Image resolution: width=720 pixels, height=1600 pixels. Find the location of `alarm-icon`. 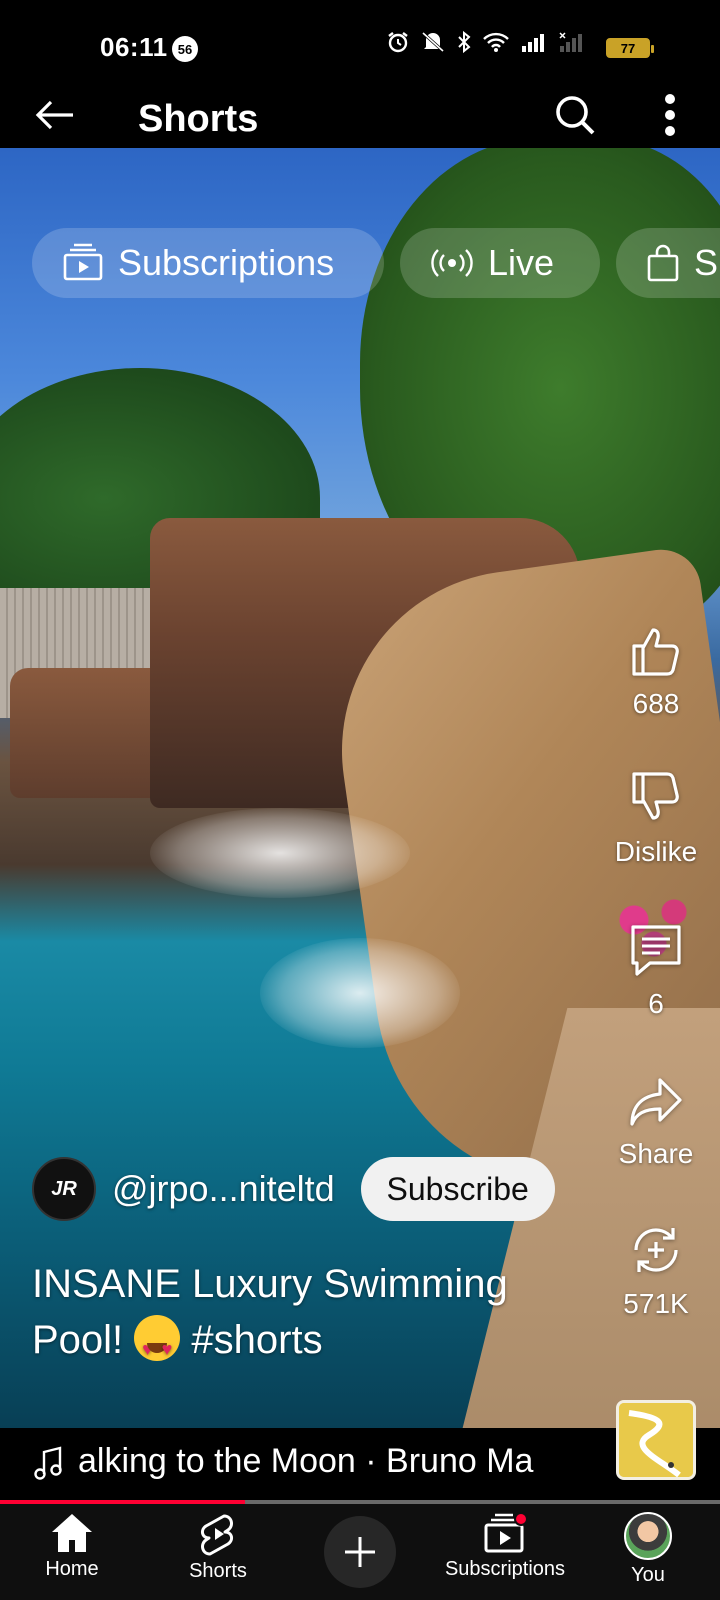

alarm-icon is located at coordinates (398, 42).